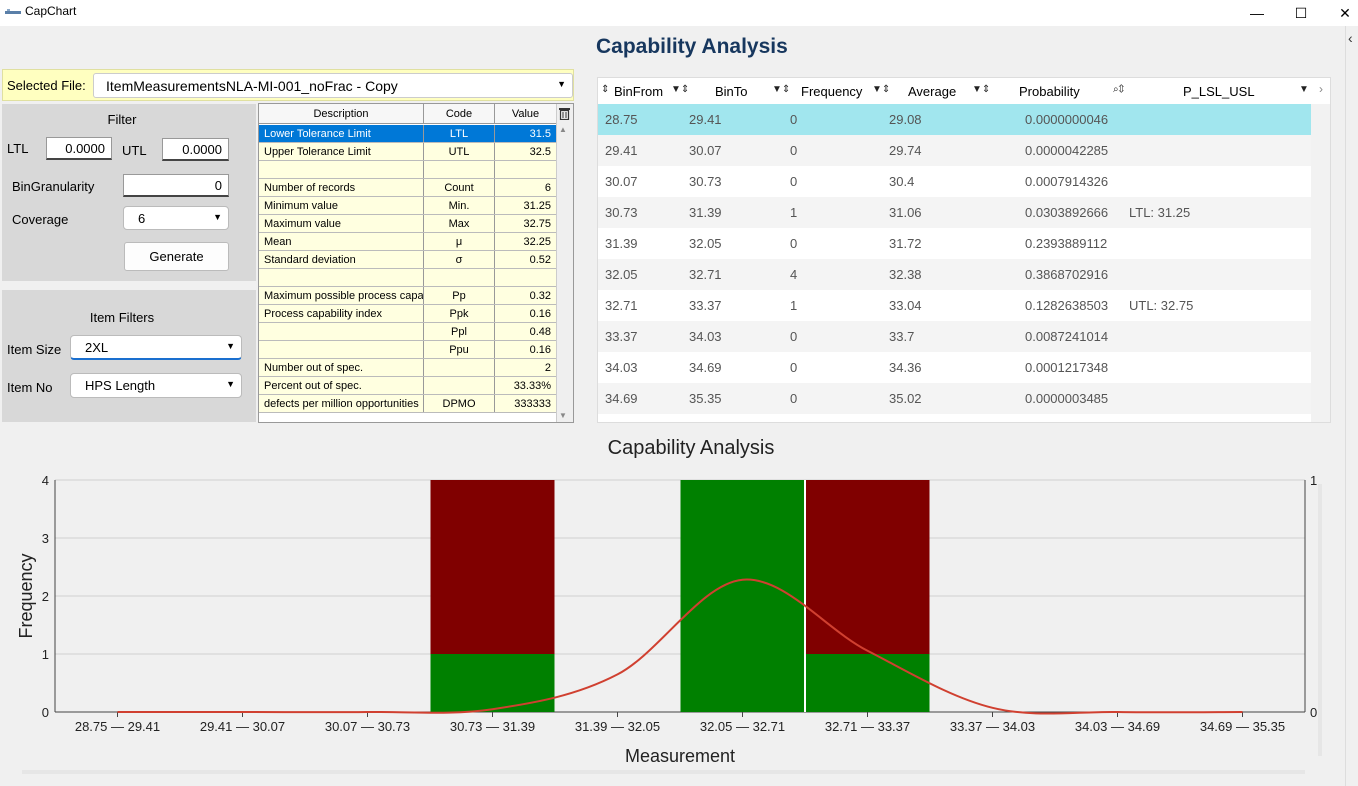 This screenshot has width=1358, height=786. What do you see at coordinates (45, 596) in the screenshot?
I see `y-tick-label: 2` at bounding box center [45, 596].